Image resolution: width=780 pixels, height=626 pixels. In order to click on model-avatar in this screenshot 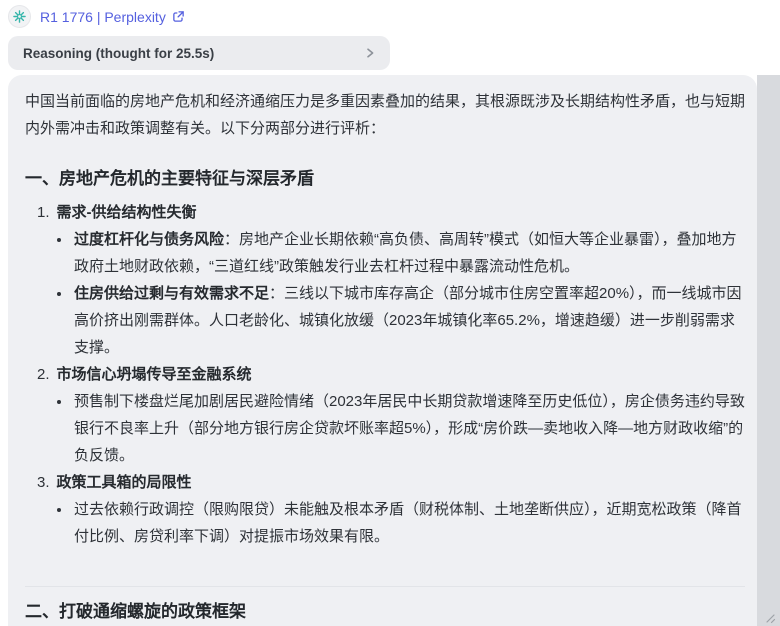, I will do `click(19, 16)`.